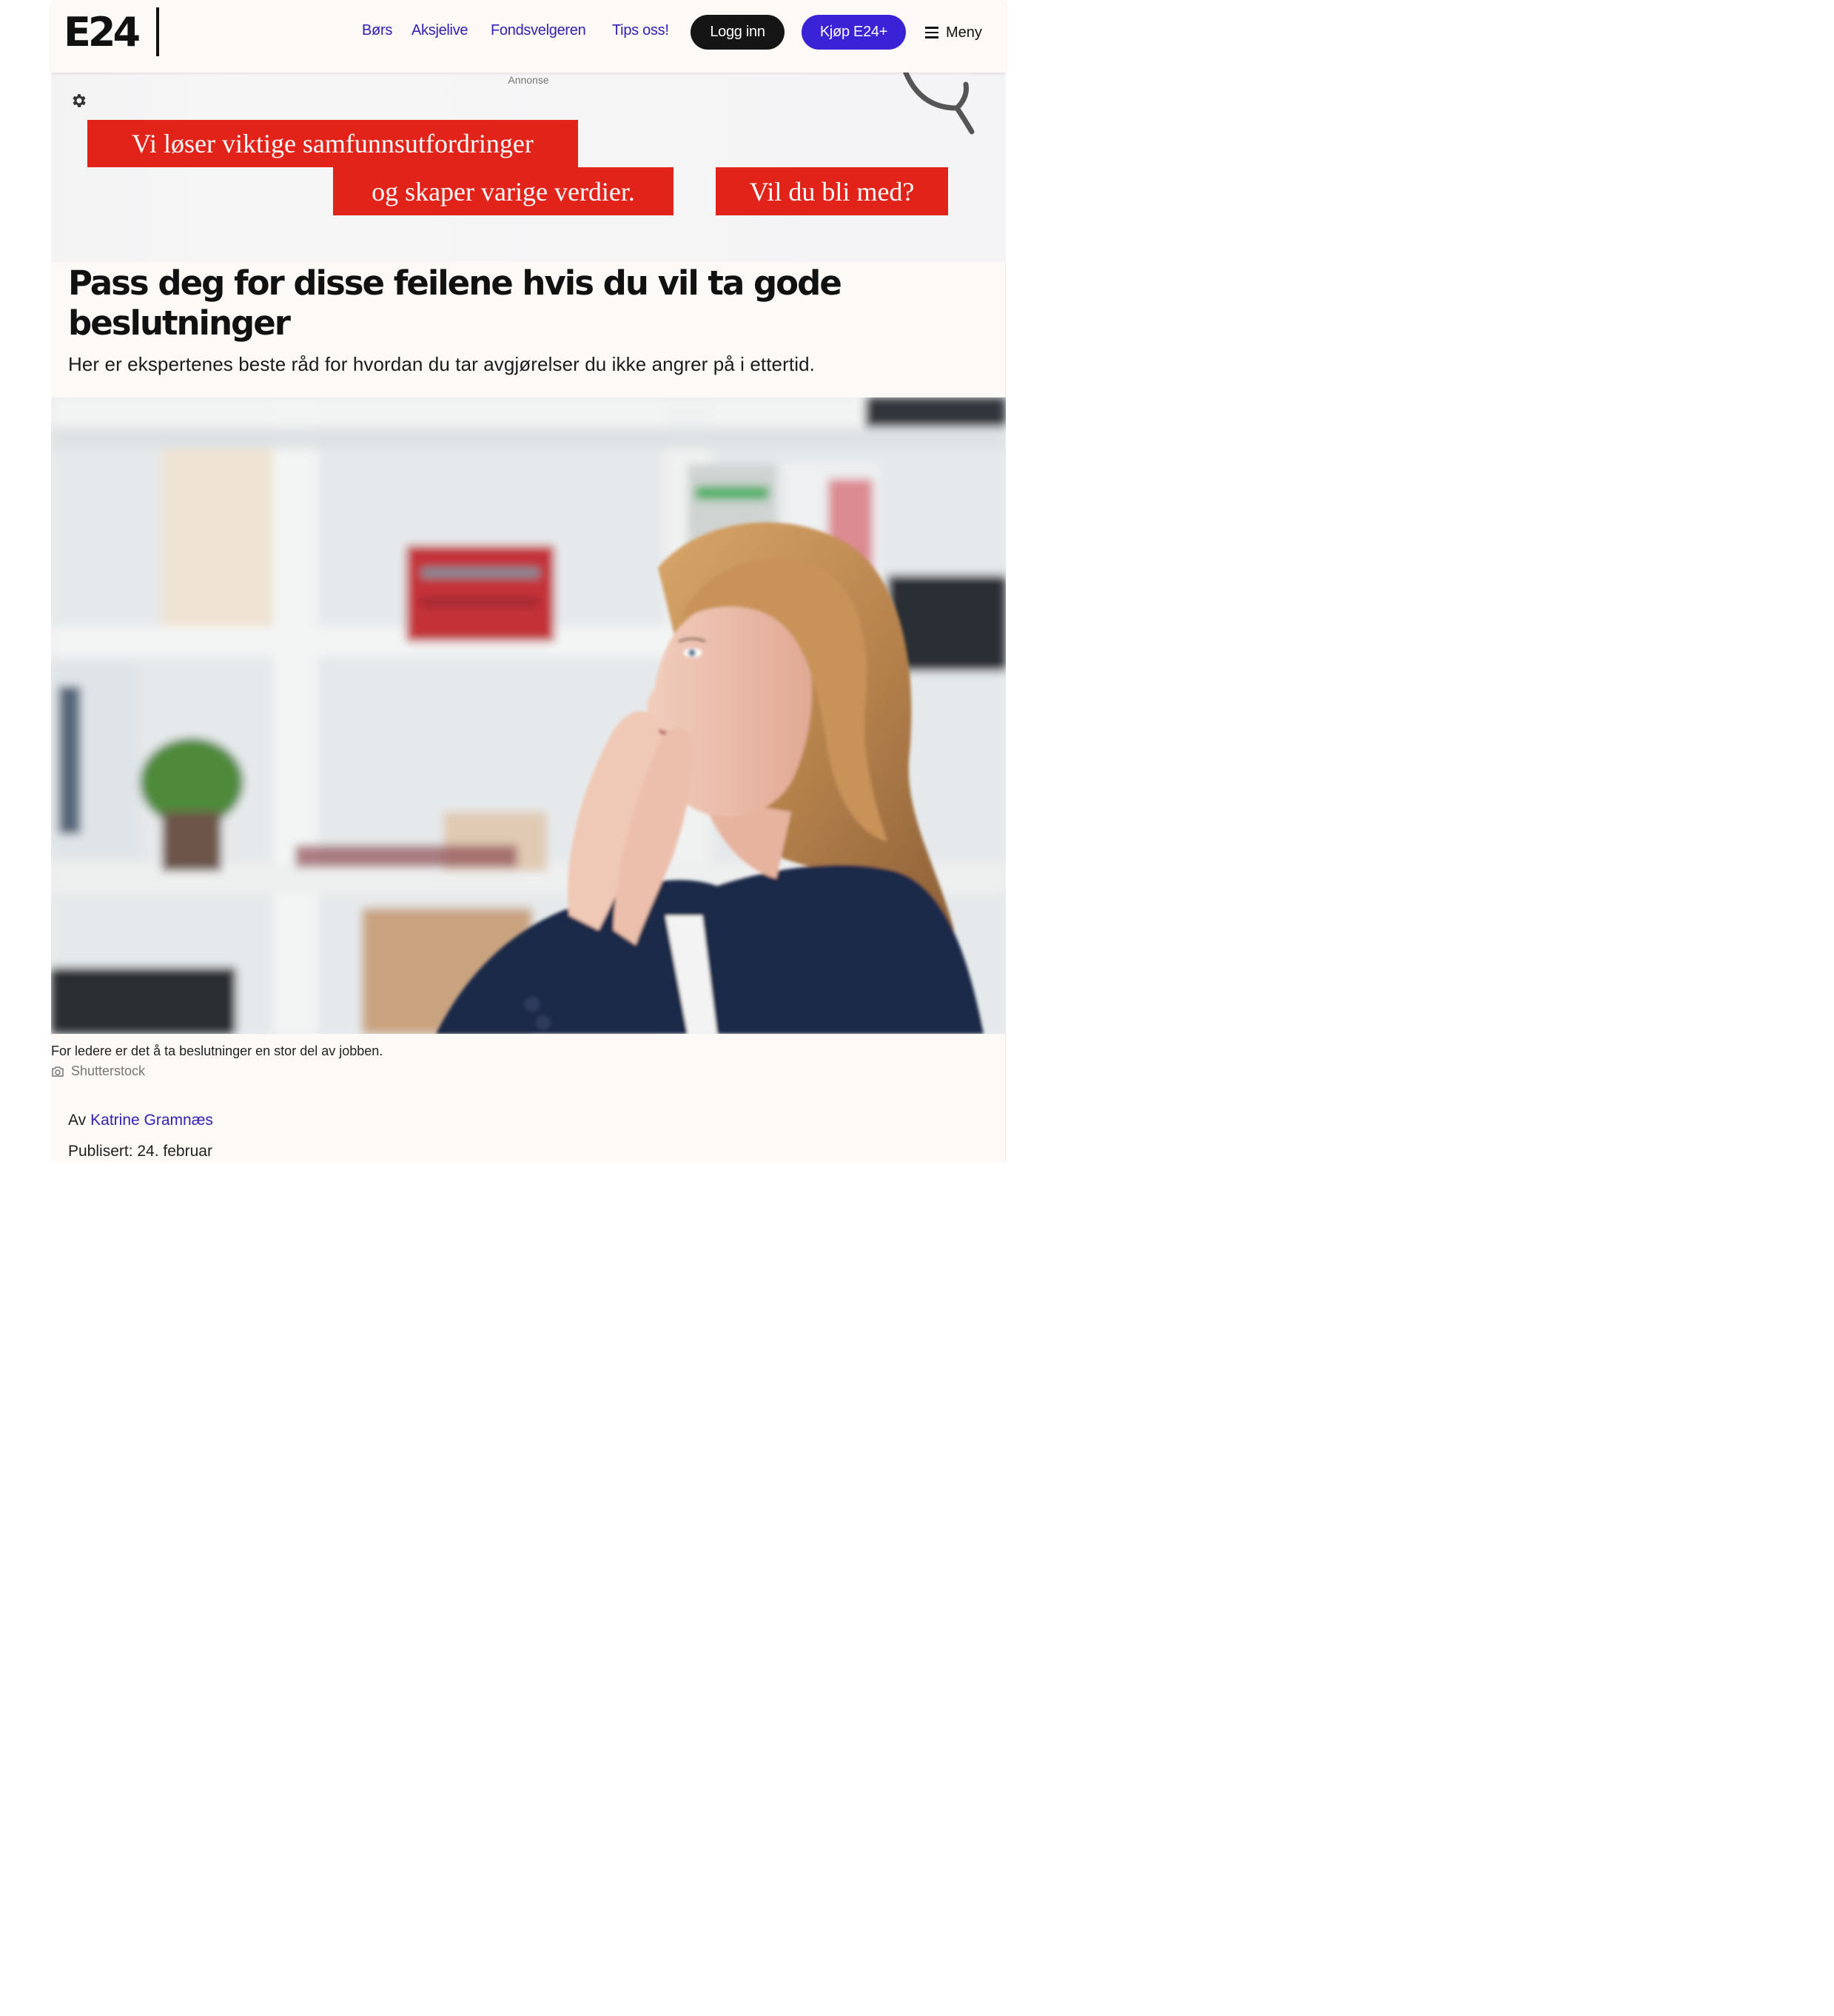 The image size is (1834, 2016). Describe the element at coordinates (151, 1120) in the screenshot. I see `author-link: Katrine Gramnæs` at that location.